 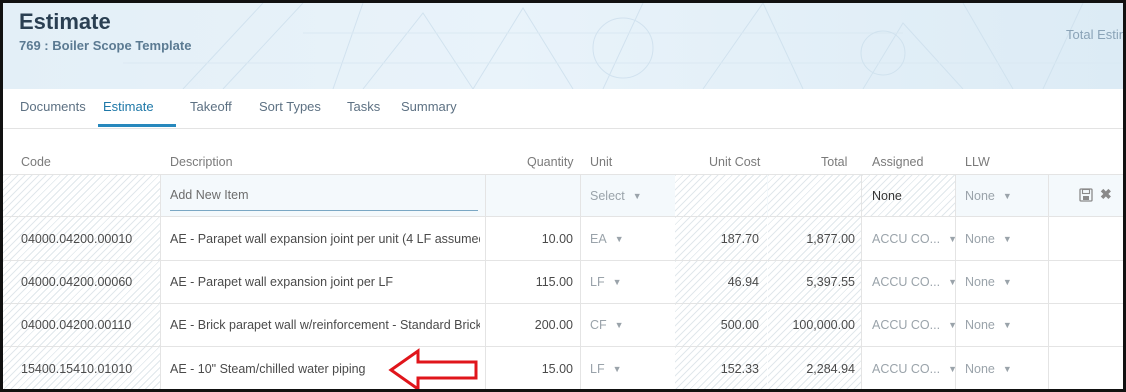 What do you see at coordinates (105, 45) in the screenshot?
I see `page-subtitle: 769 : Boiler Scope Template` at bounding box center [105, 45].